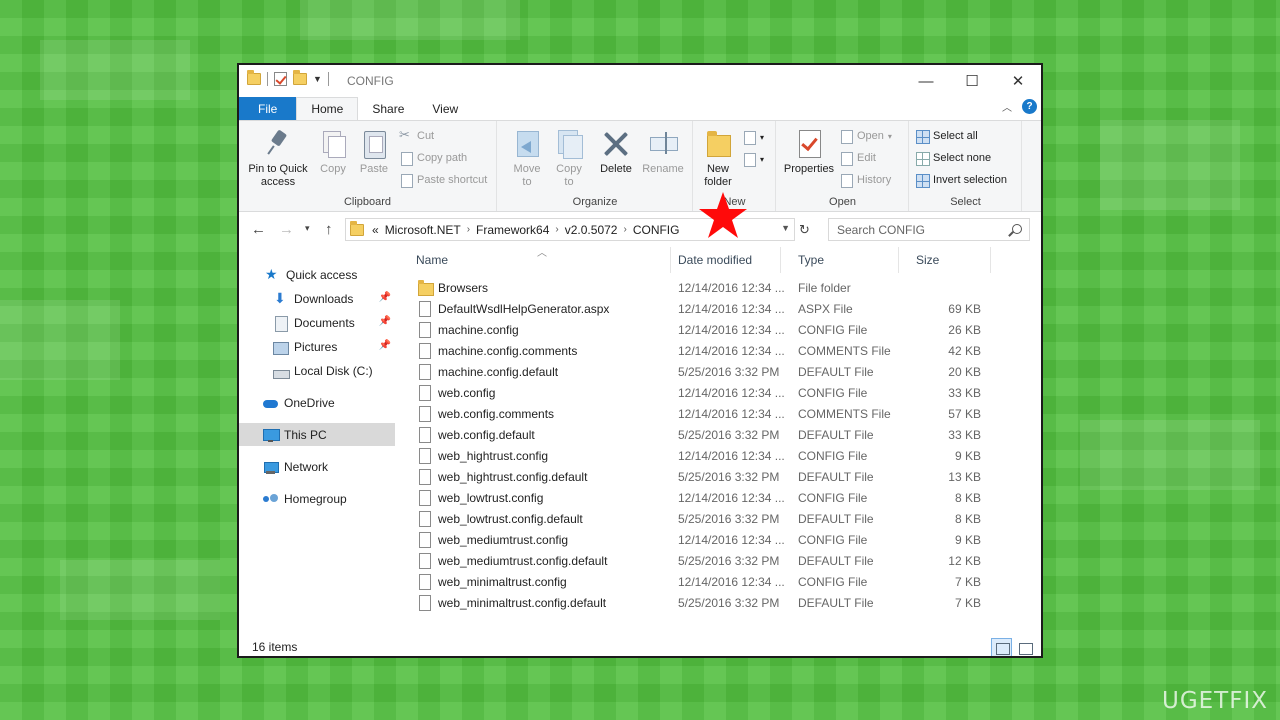 This screenshot has height=720, width=1280. I want to click on new-item-button: ▾, so click(753, 137).